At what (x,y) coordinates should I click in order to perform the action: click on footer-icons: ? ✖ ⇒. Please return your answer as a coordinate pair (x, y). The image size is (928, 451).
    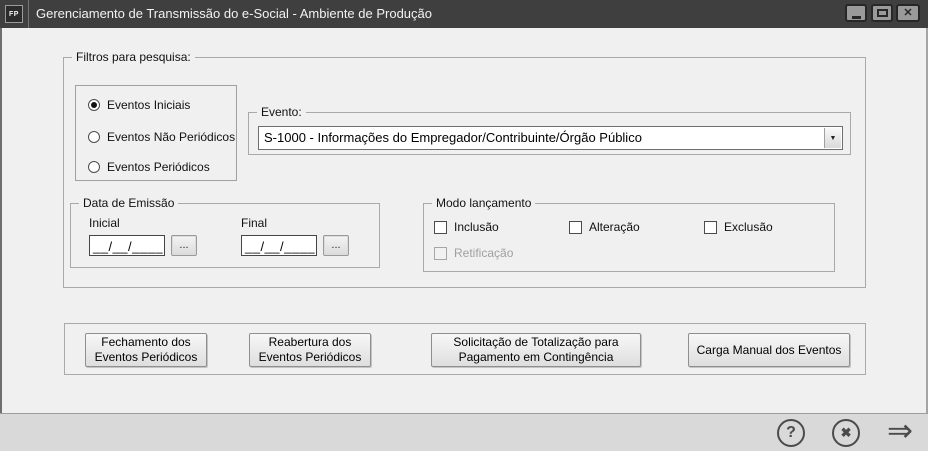
    Looking at the image, I should click on (845, 432).